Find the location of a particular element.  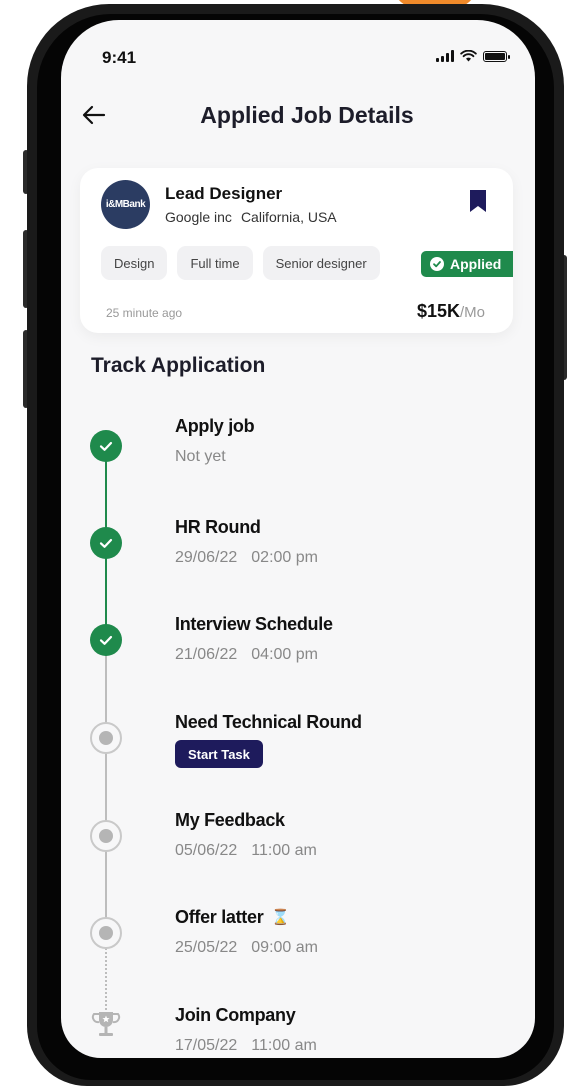

wifi-icon is located at coordinates (468, 56).